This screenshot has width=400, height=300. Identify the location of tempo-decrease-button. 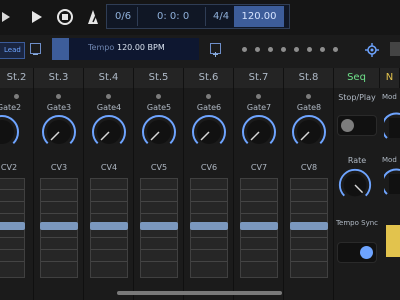
(35, 49).